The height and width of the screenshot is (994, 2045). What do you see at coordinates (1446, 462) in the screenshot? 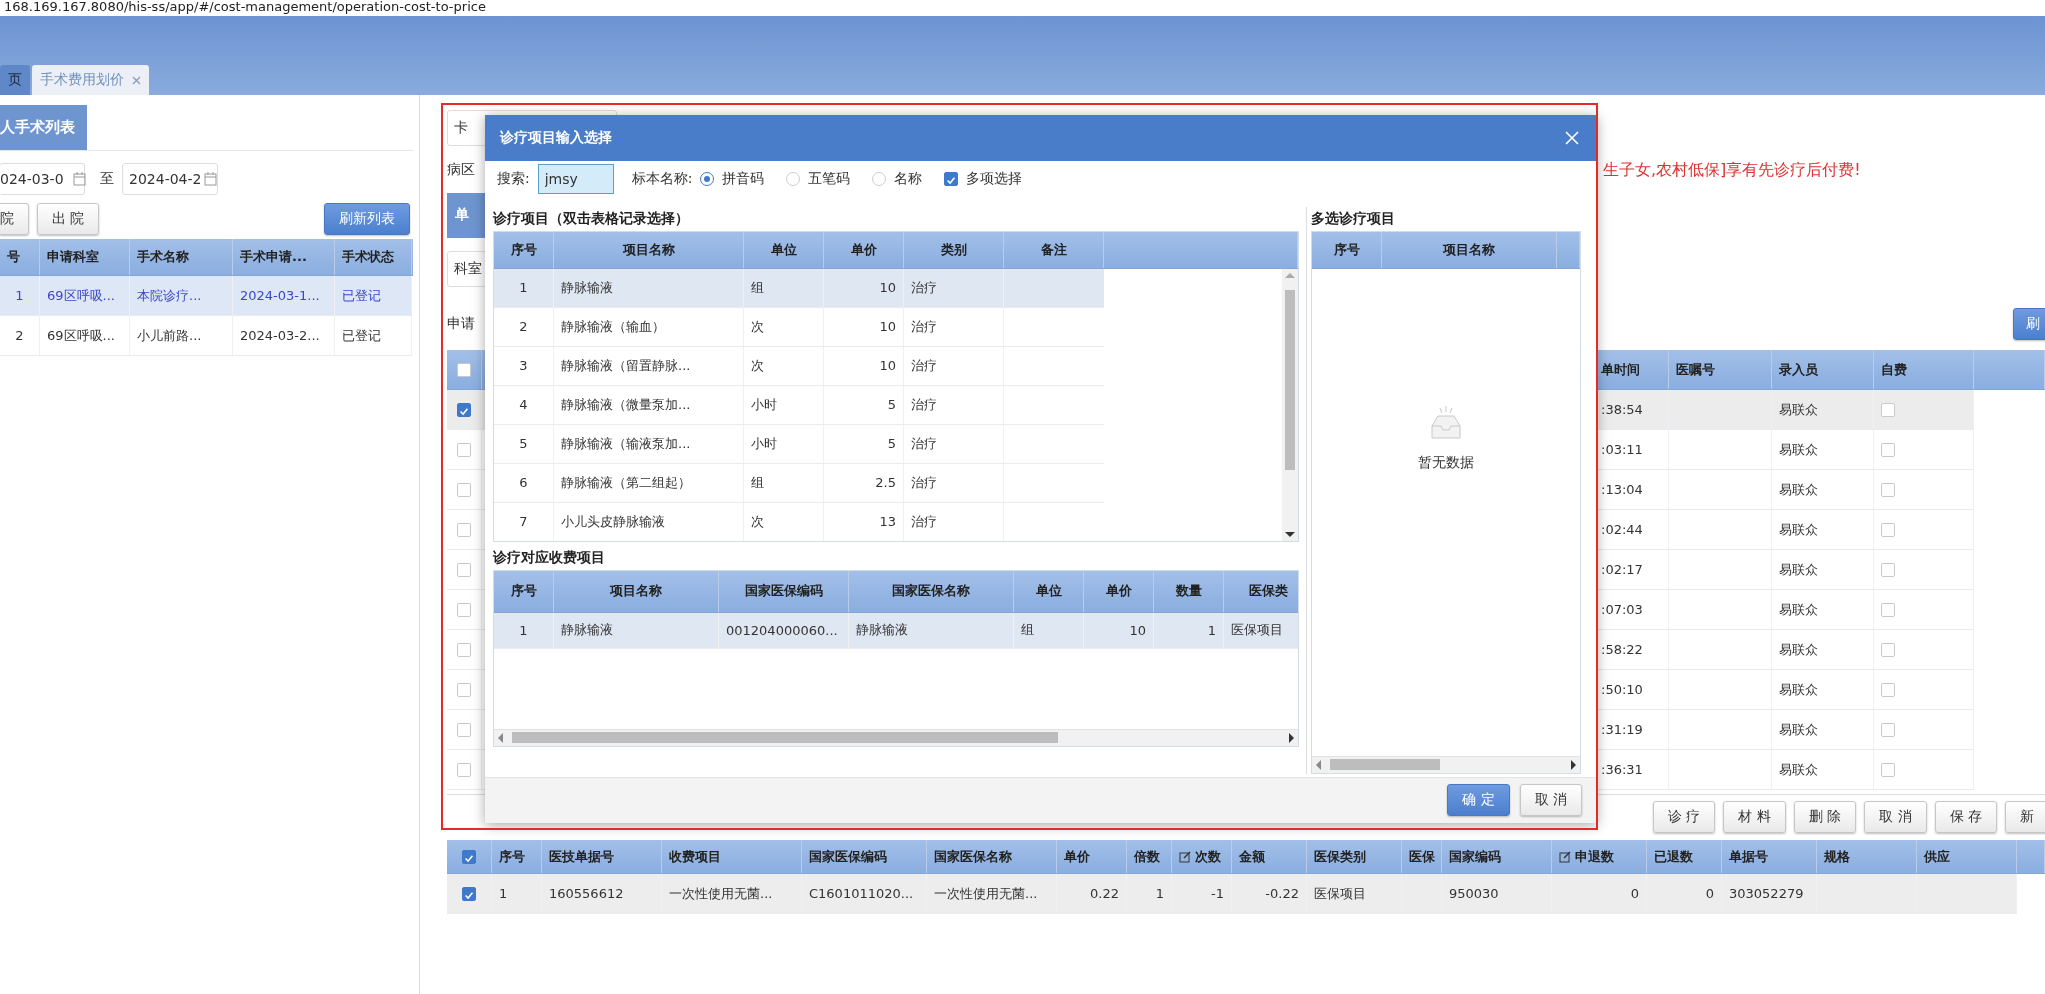
I see `empty-text: 暂无数据` at bounding box center [1446, 462].